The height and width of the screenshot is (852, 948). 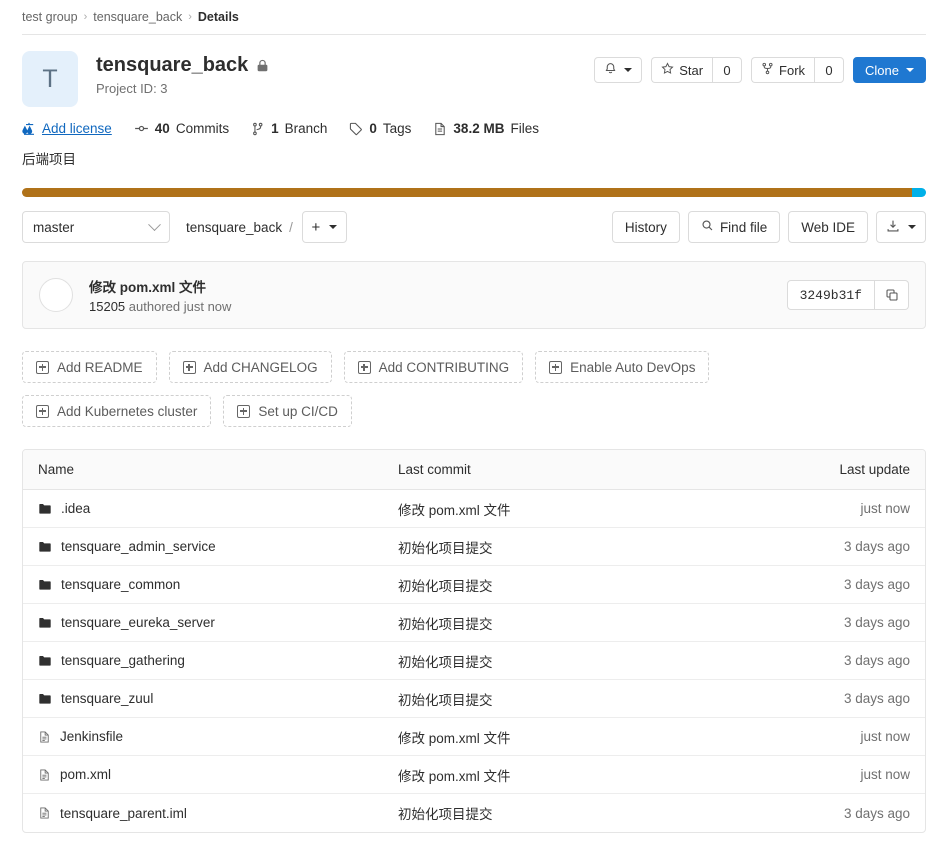 I want to click on add-to-tree-button: +, so click(x=324, y=227).